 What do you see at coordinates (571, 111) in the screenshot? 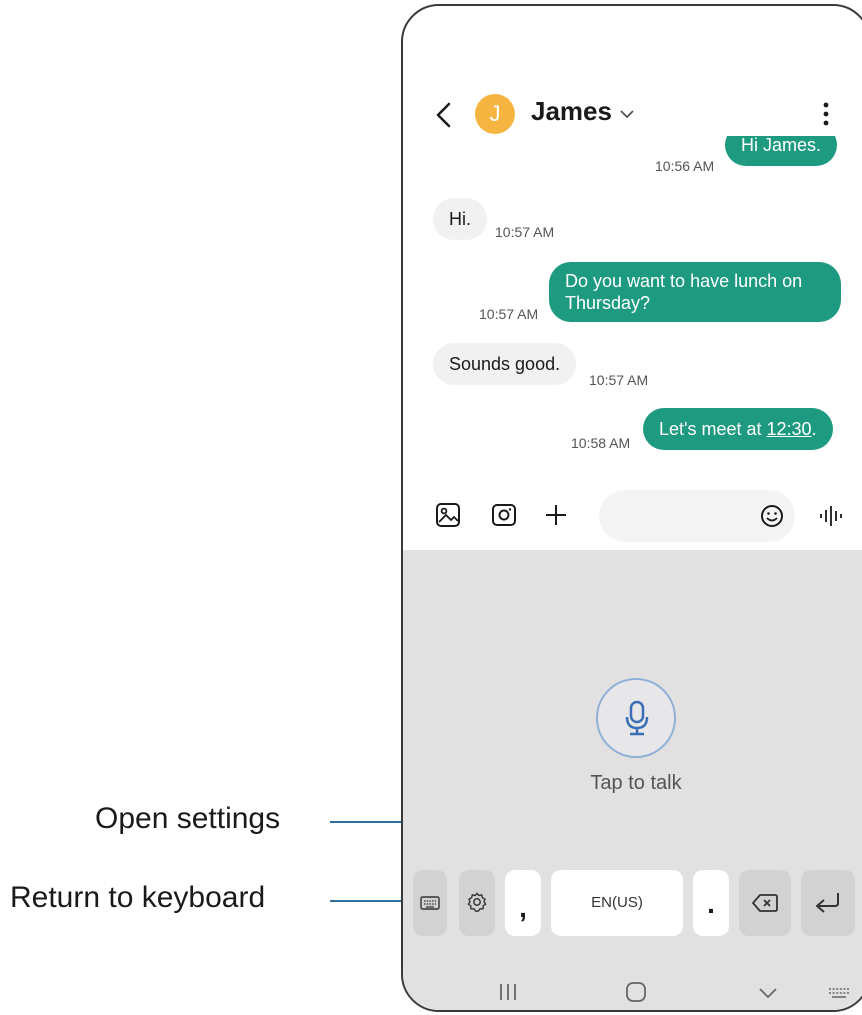
I see `contact-name: James` at bounding box center [571, 111].